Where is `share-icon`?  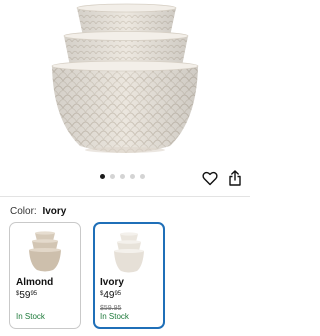
share-icon is located at coordinates (235, 178).